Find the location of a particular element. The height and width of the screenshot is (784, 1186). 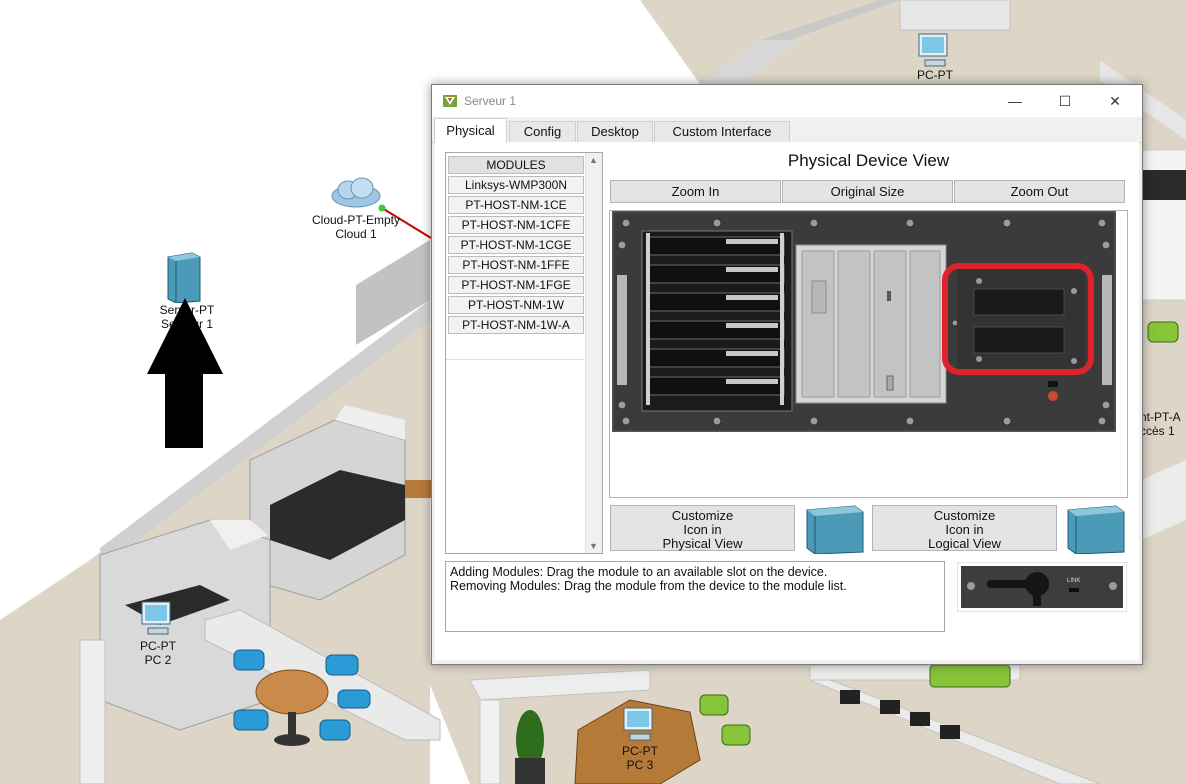

tab-custom-interface: Custom Interface is located at coordinates (722, 131).